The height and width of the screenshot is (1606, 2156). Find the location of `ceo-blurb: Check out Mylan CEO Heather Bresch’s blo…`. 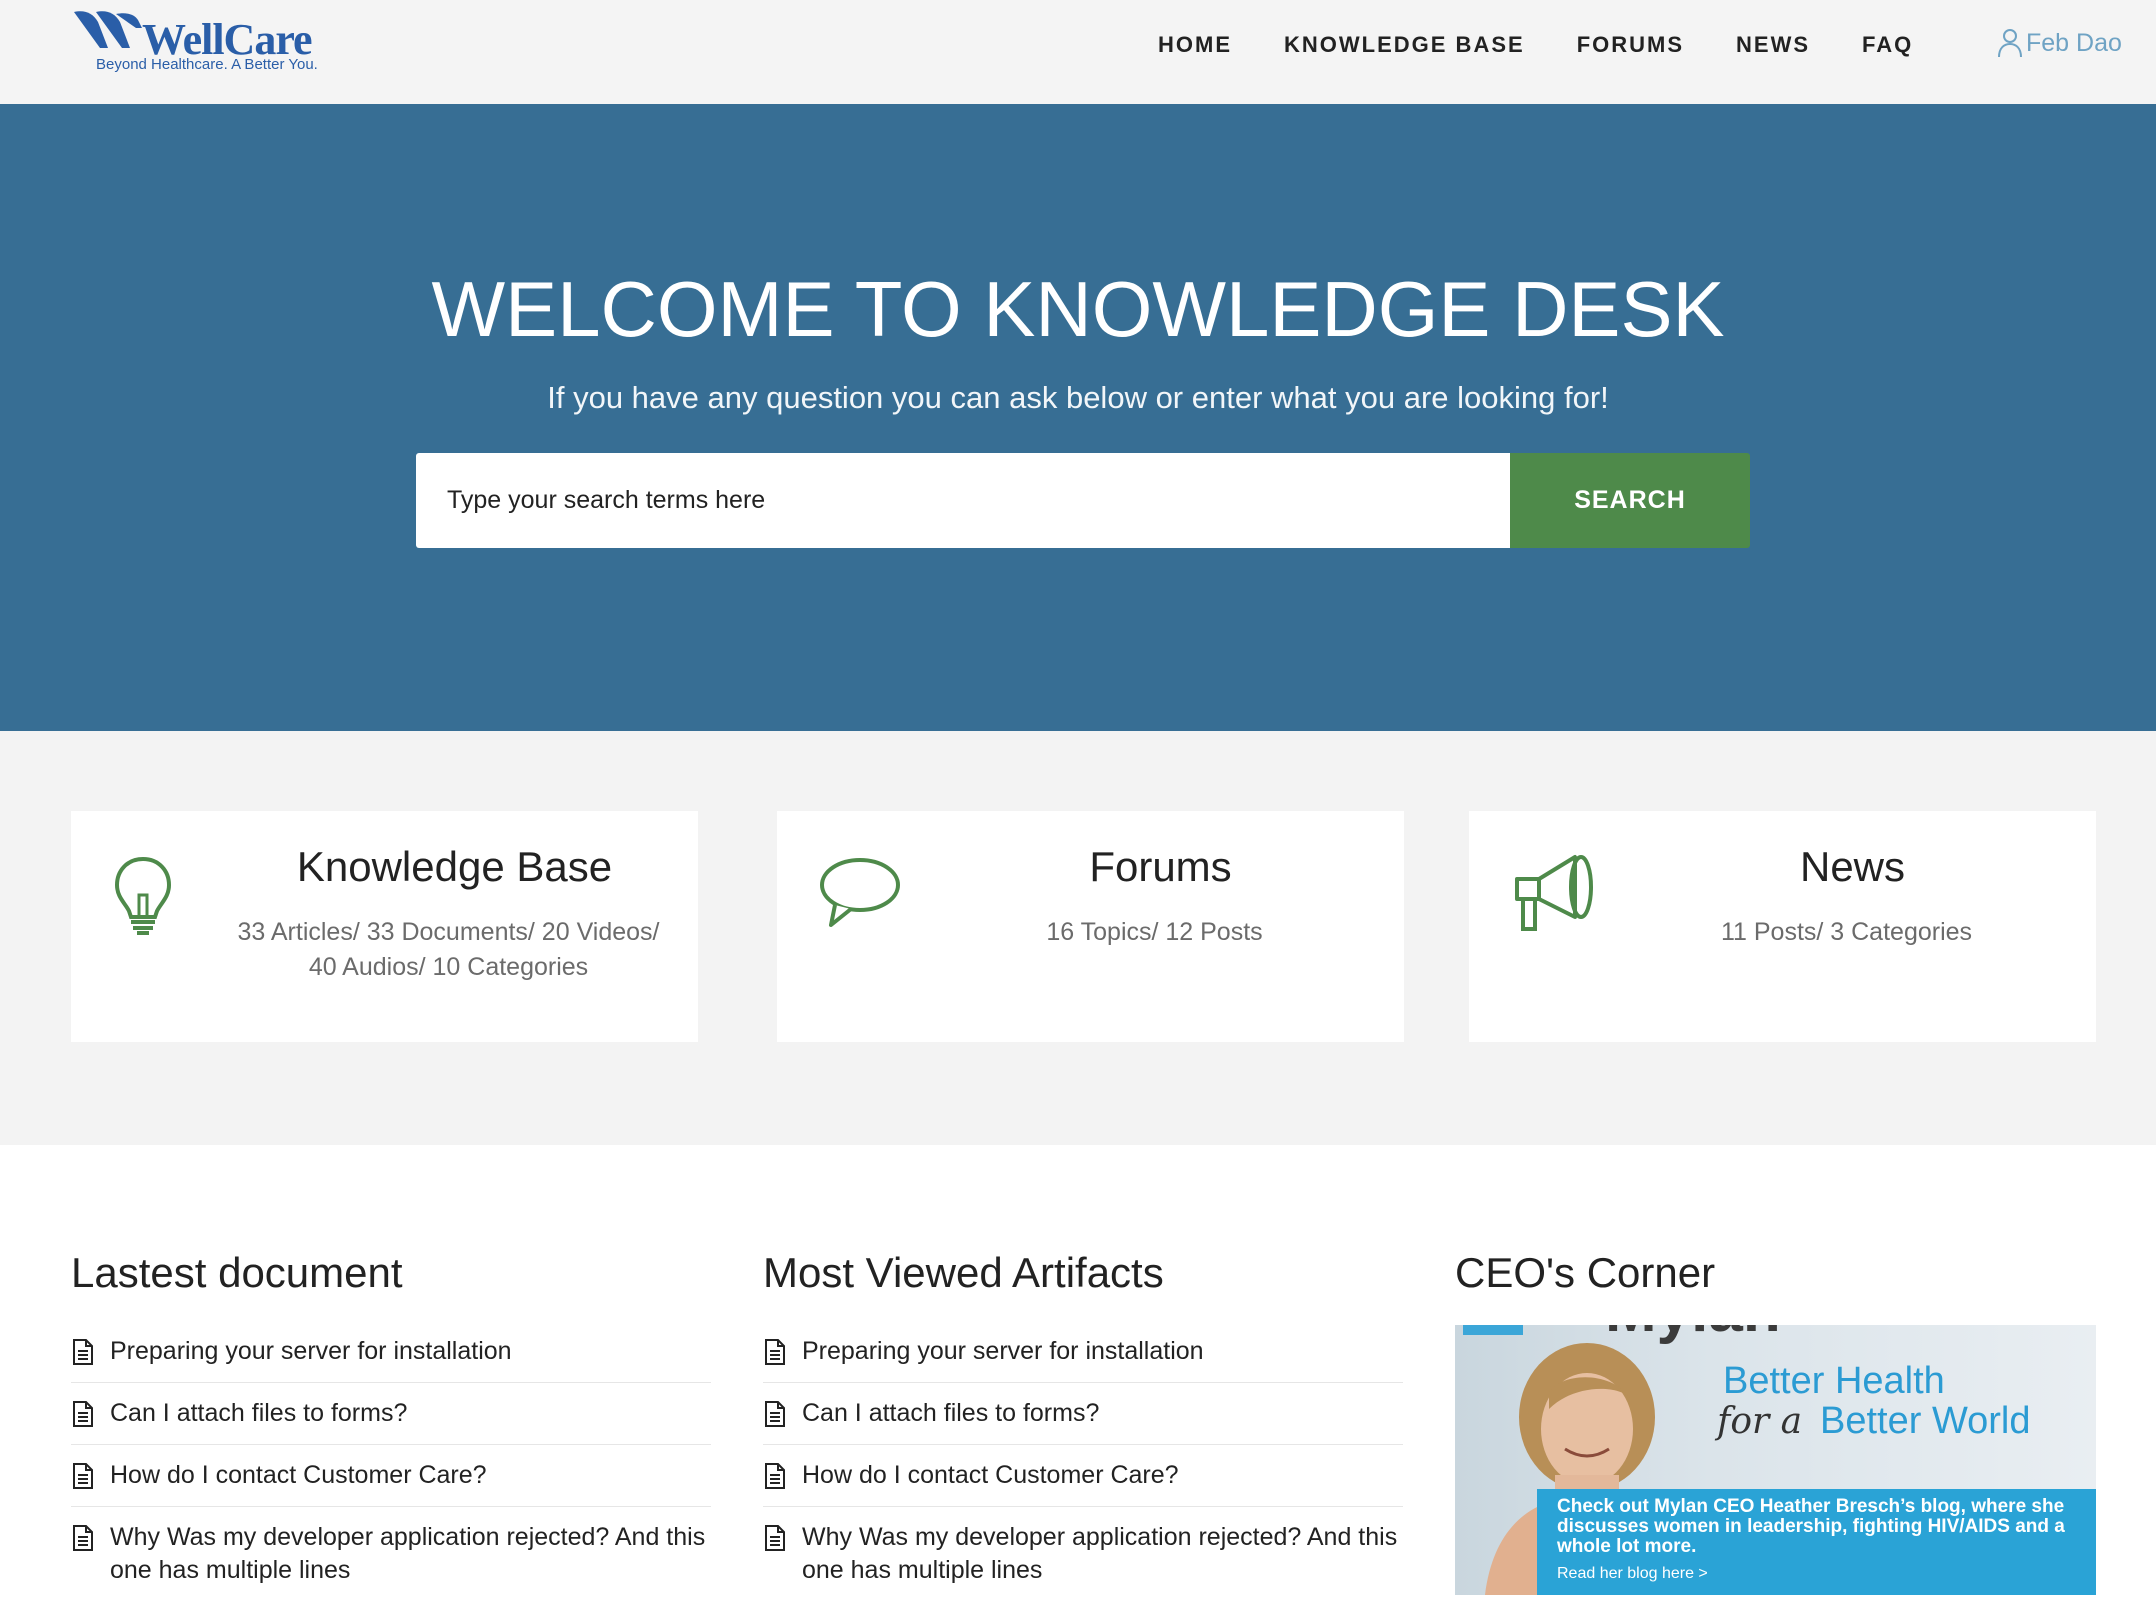

ceo-blurb: Check out Mylan CEO Heather Bresch’s blo… is located at coordinates (1811, 1526).